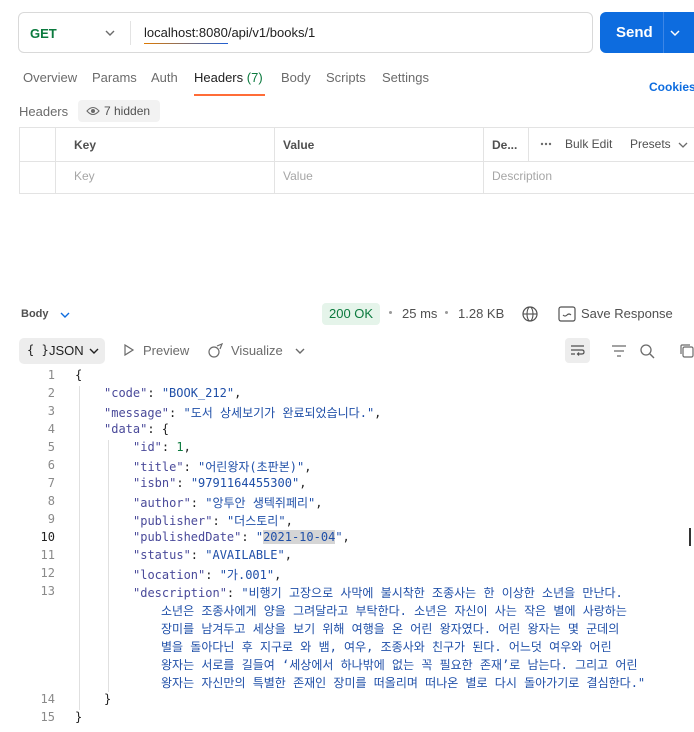 The width and height of the screenshot is (694, 732). What do you see at coordinates (78, 717) in the screenshot?
I see `code-text: }` at bounding box center [78, 717].